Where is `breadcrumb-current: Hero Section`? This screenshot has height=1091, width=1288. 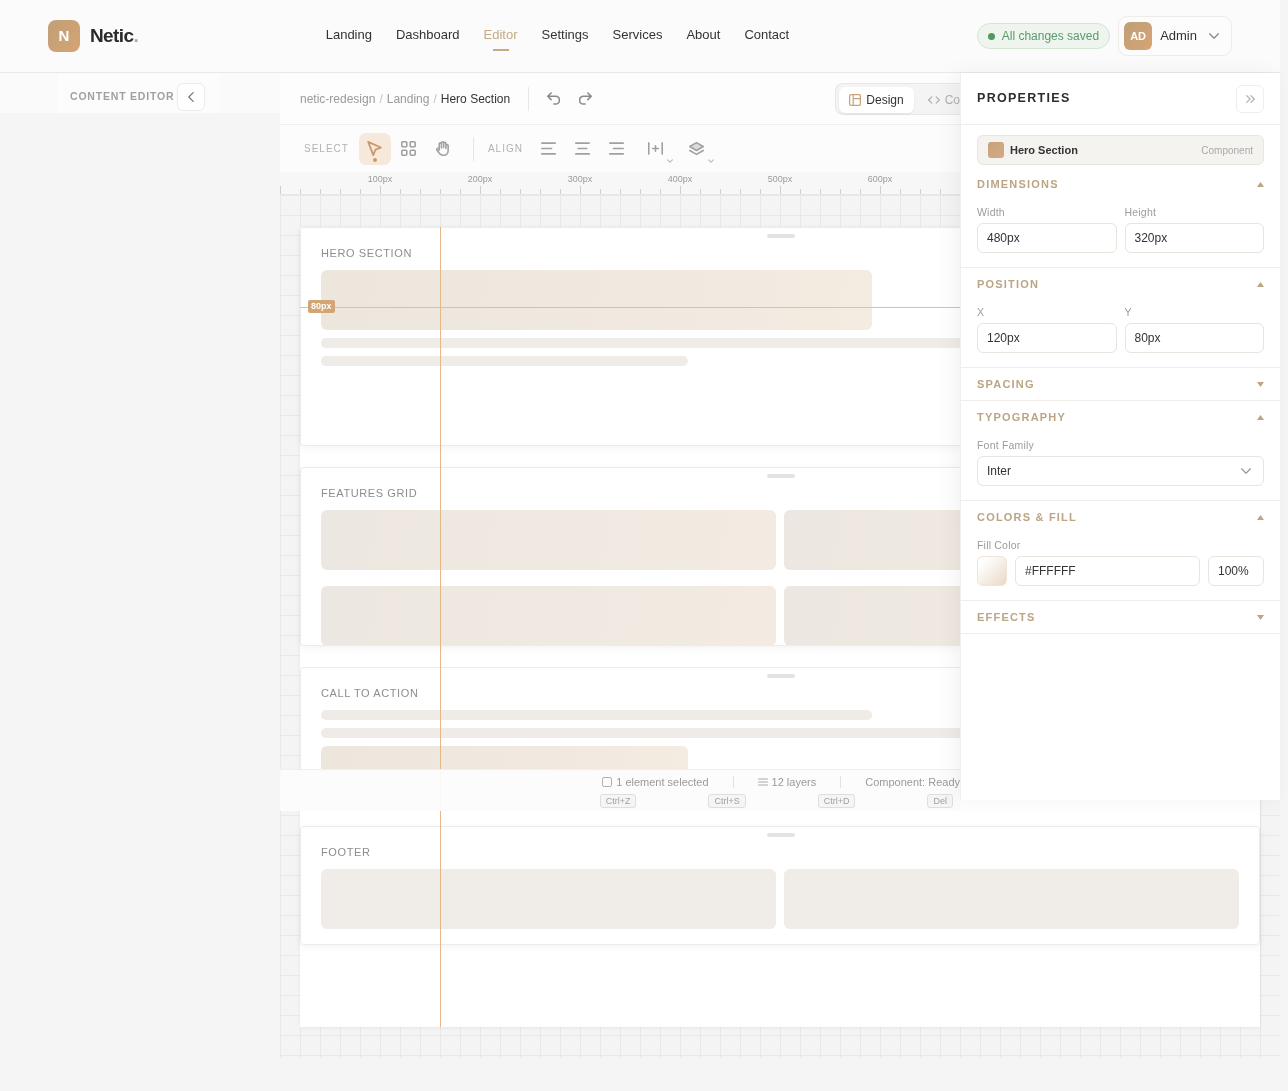
breadcrumb-current: Hero Section is located at coordinates (475, 99).